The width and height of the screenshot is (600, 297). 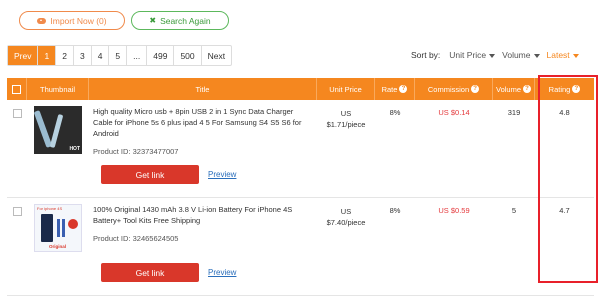 I want to click on cloud-upload-icon, so click(x=42, y=20).